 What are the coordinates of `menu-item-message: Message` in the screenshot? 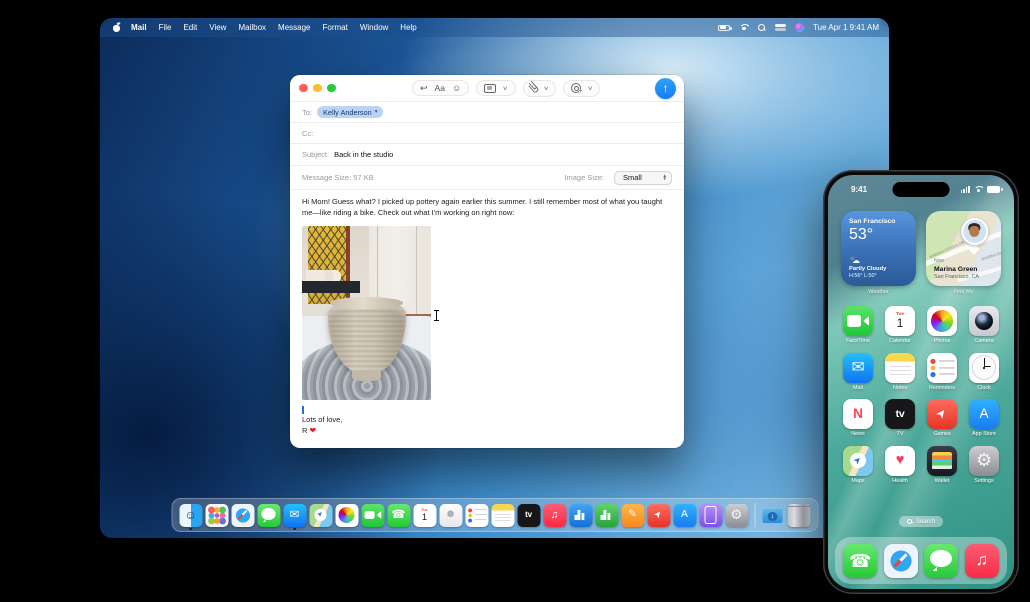 It's located at (294, 27).